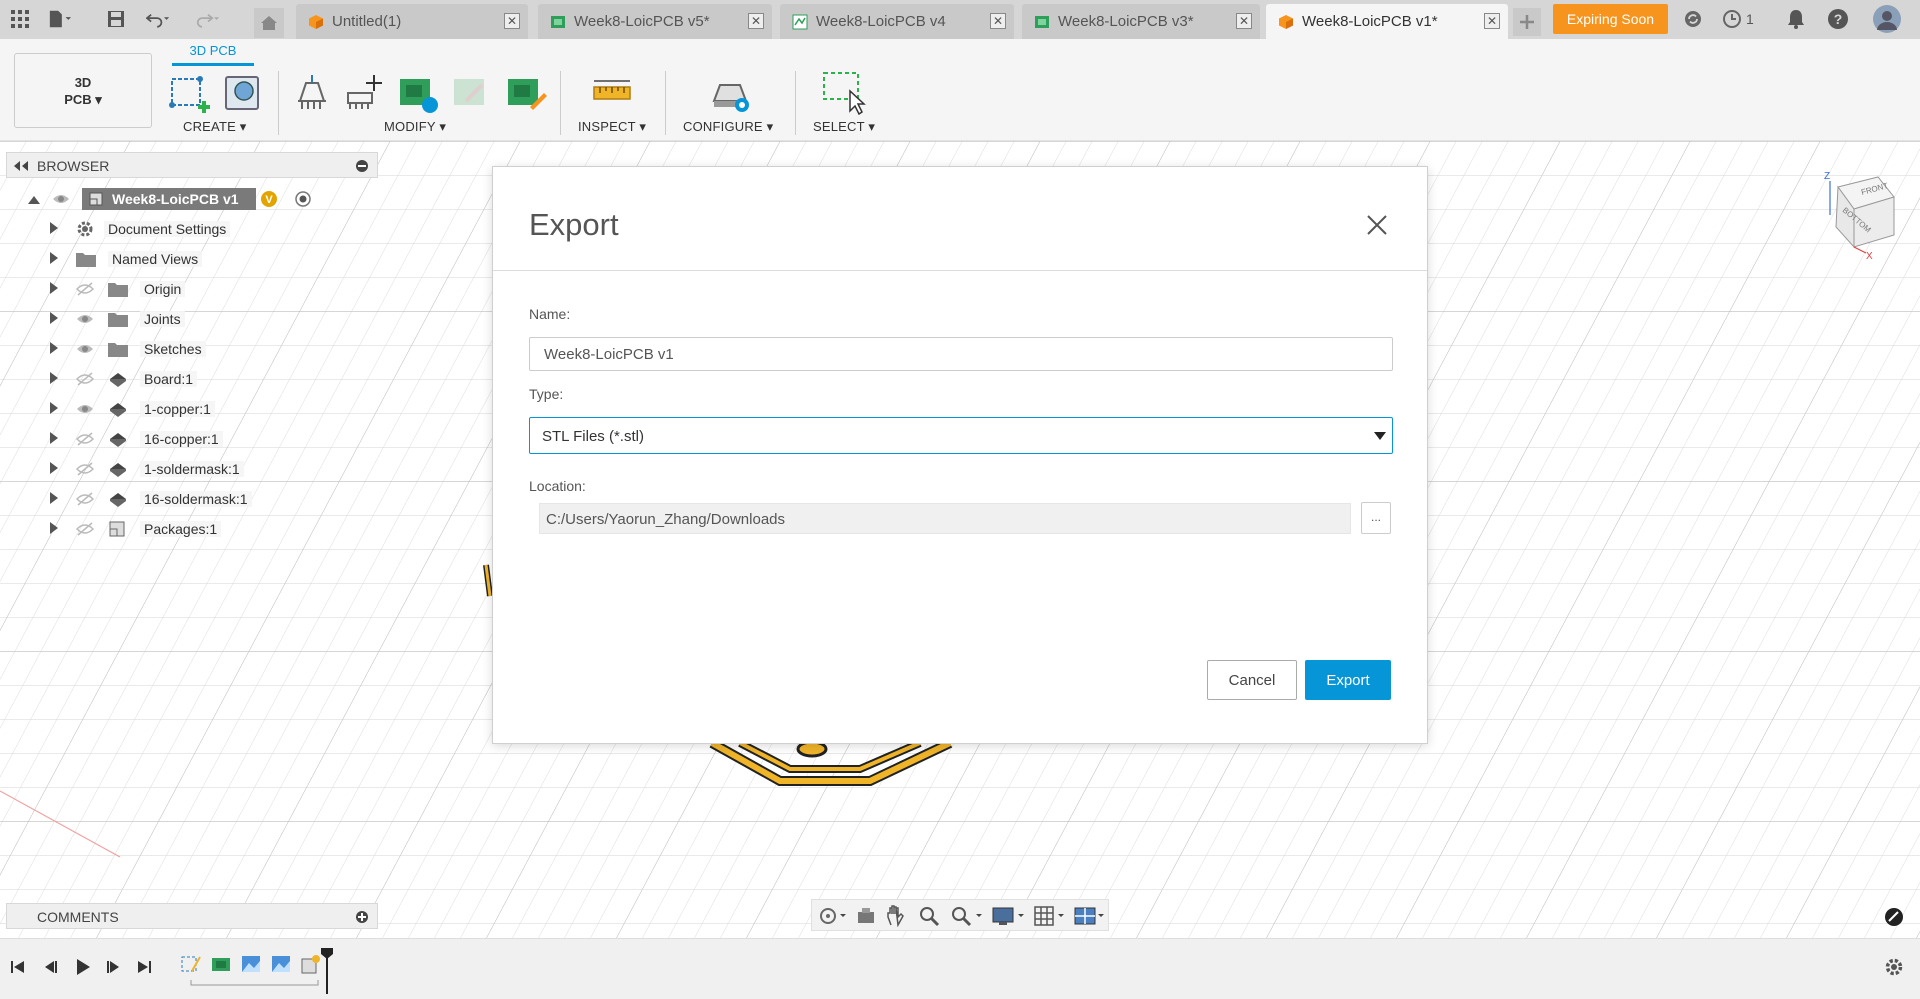  What do you see at coordinates (1887, 19) in the screenshot?
I see `user-avatar-icon` at bounding box center [1887, 19].